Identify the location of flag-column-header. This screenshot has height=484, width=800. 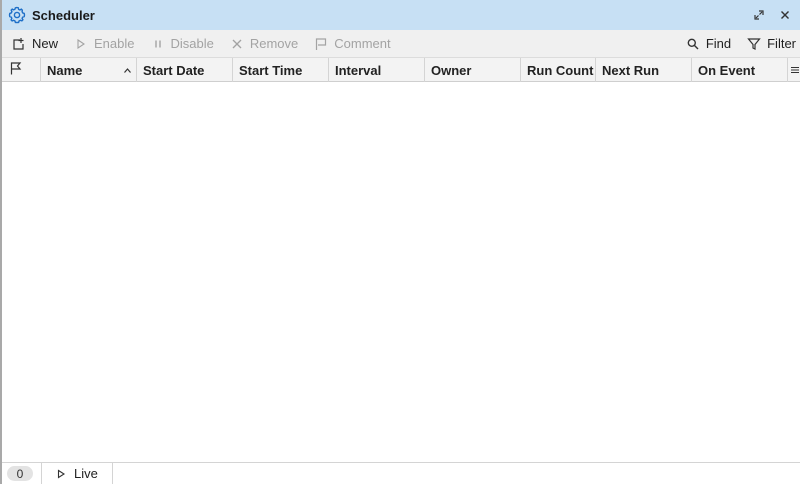
(21, 70).